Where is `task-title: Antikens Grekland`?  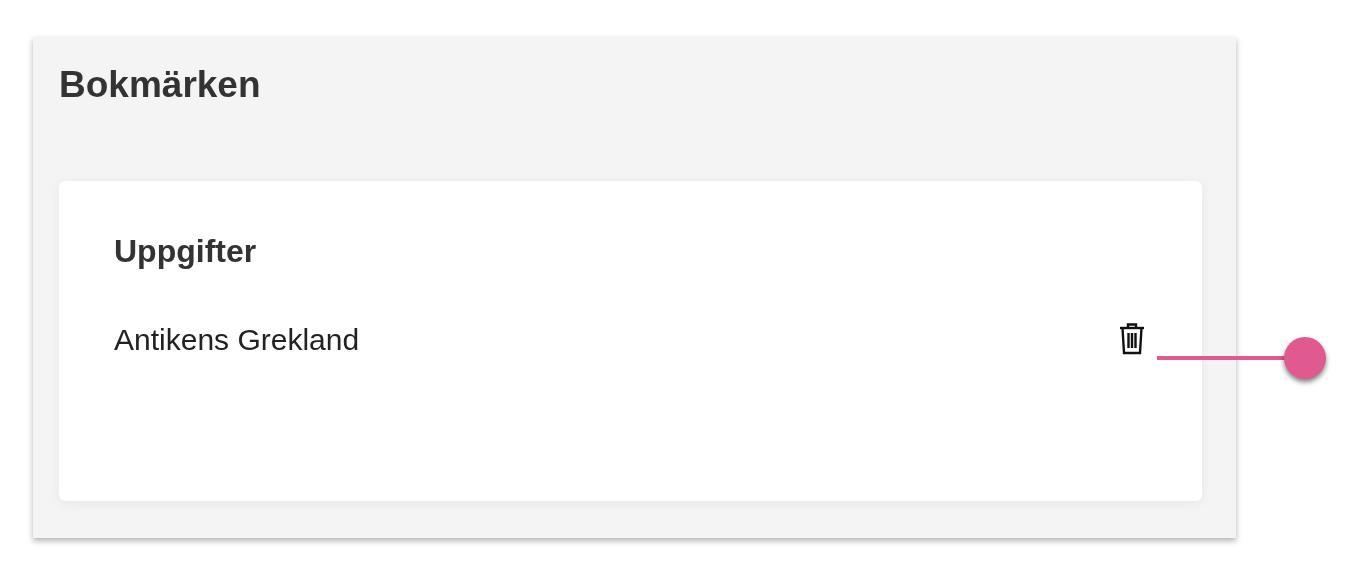 task-title: Antikens Grekland is located at coordinates (237, 339).